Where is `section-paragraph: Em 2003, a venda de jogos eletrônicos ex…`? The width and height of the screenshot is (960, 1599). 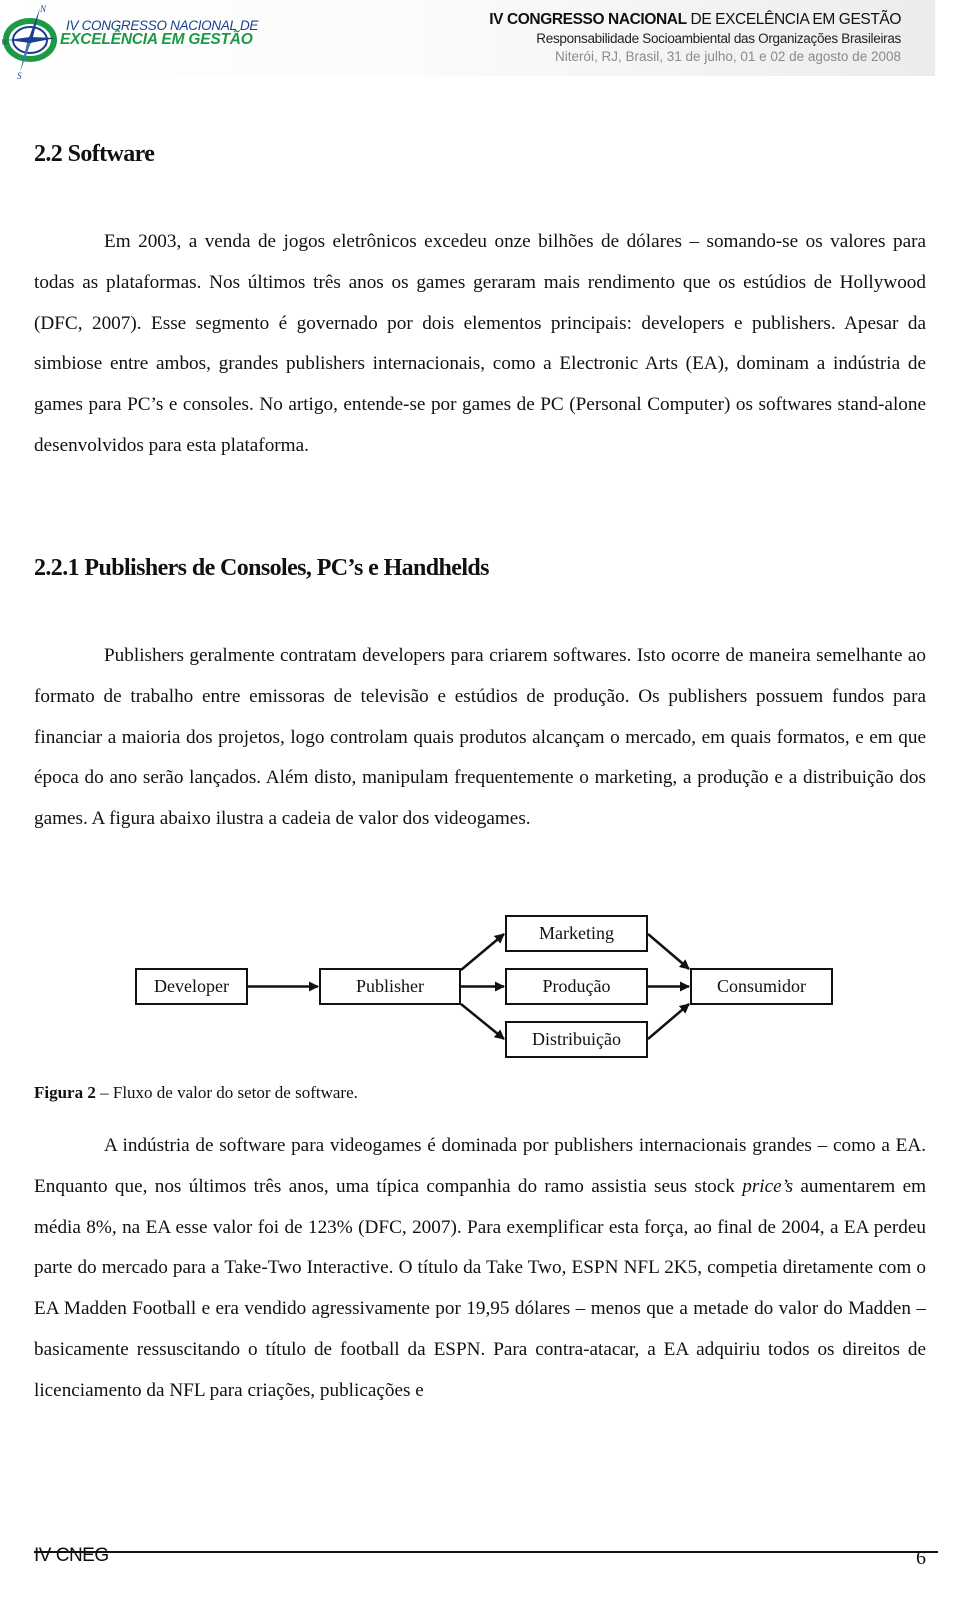
section-paragraph: Em 2003, a venda de jogos eletrônicos ex… is located at coordinates (480, 343).